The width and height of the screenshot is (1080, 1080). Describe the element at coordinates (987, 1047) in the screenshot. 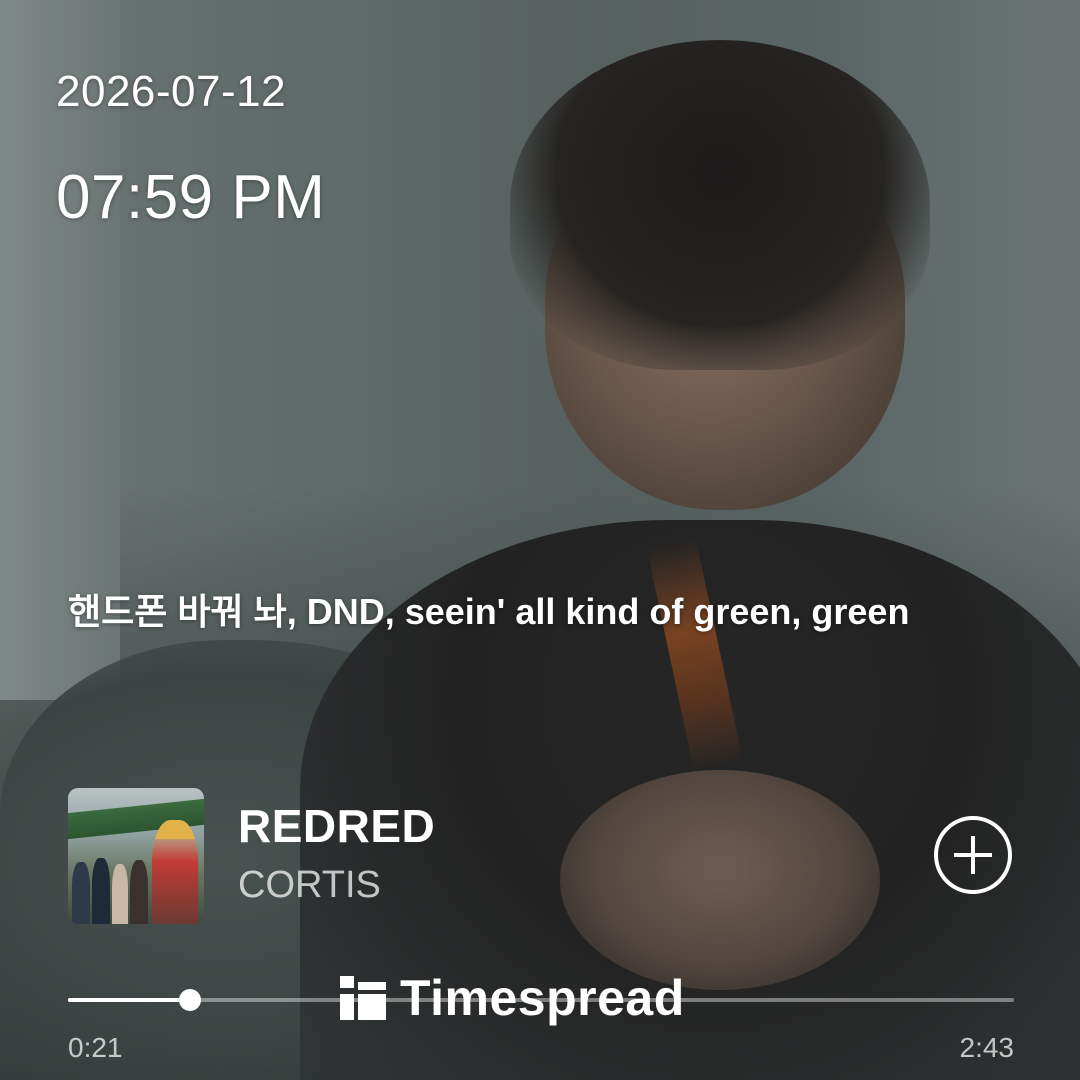

I see `total-time: 2:43` at that location.